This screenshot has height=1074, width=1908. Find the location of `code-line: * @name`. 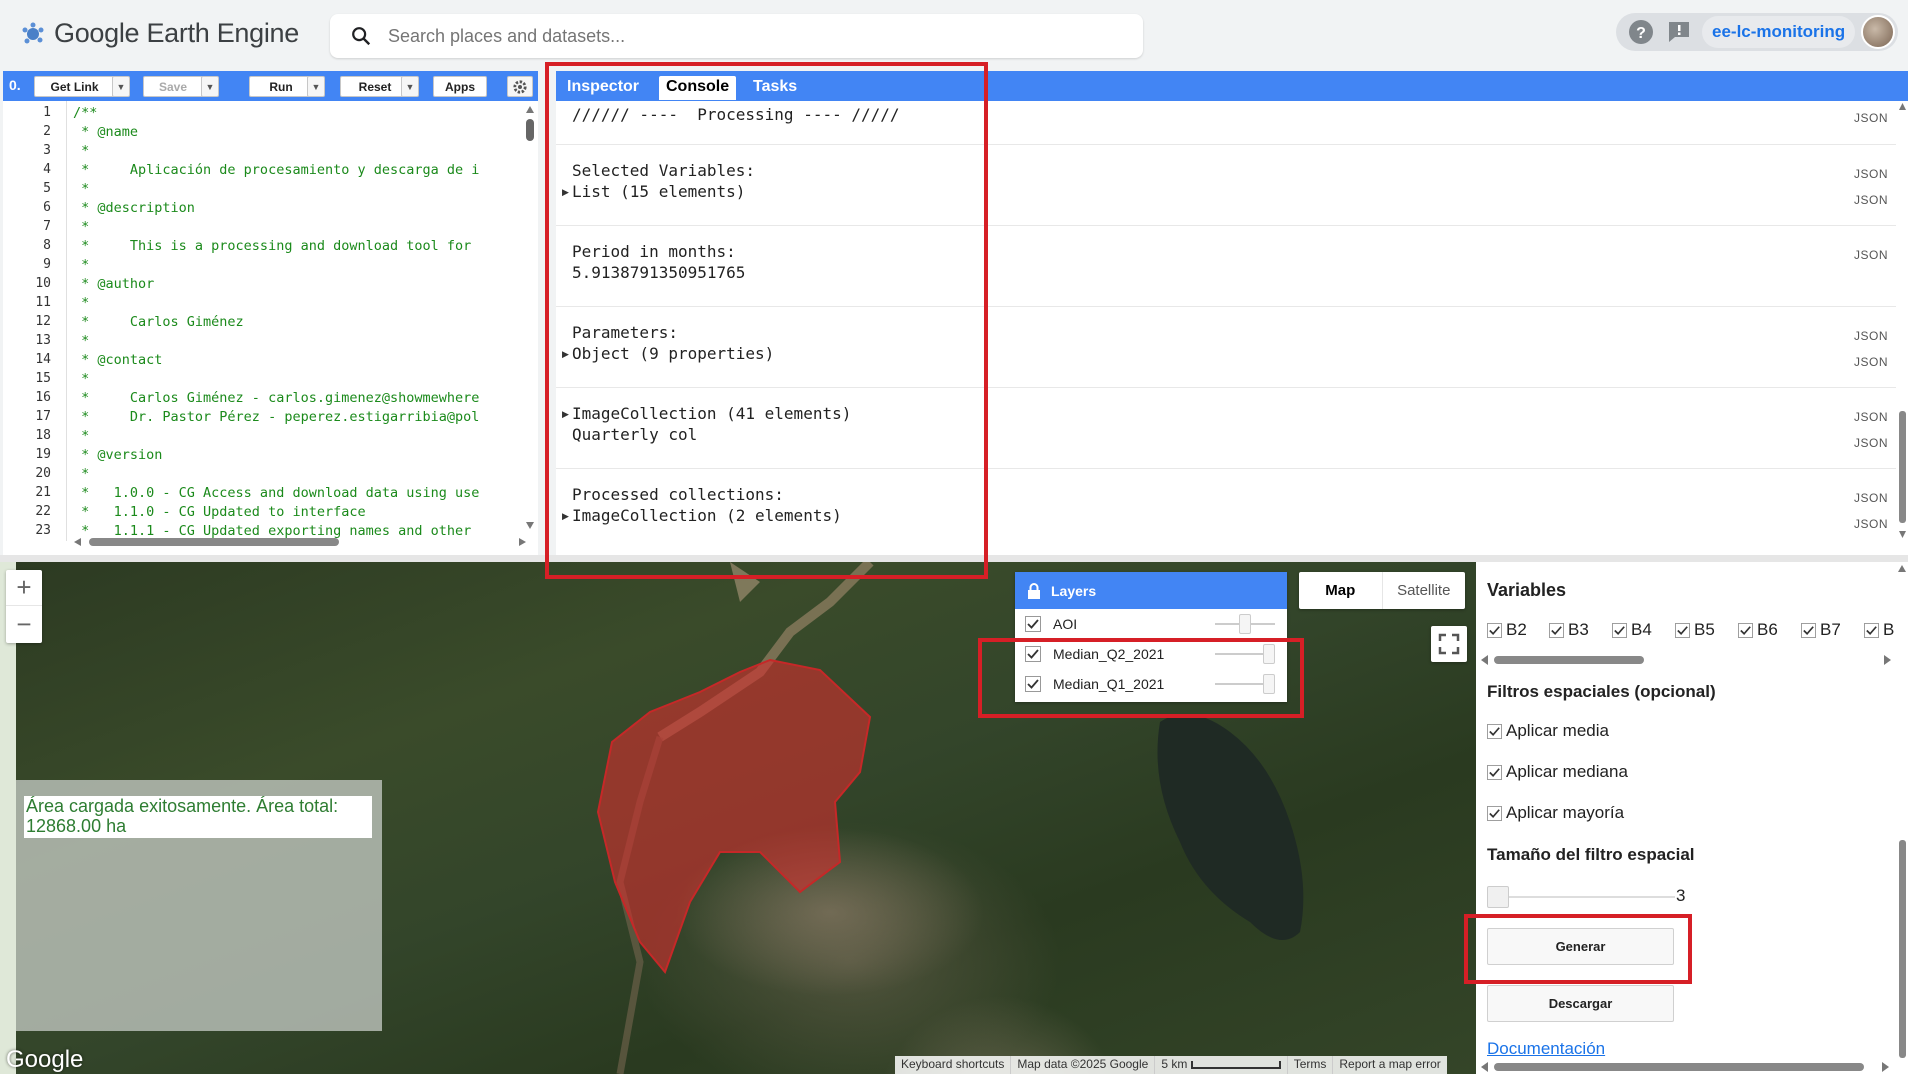

code-line: * @name is located at coordinates (105, 132).